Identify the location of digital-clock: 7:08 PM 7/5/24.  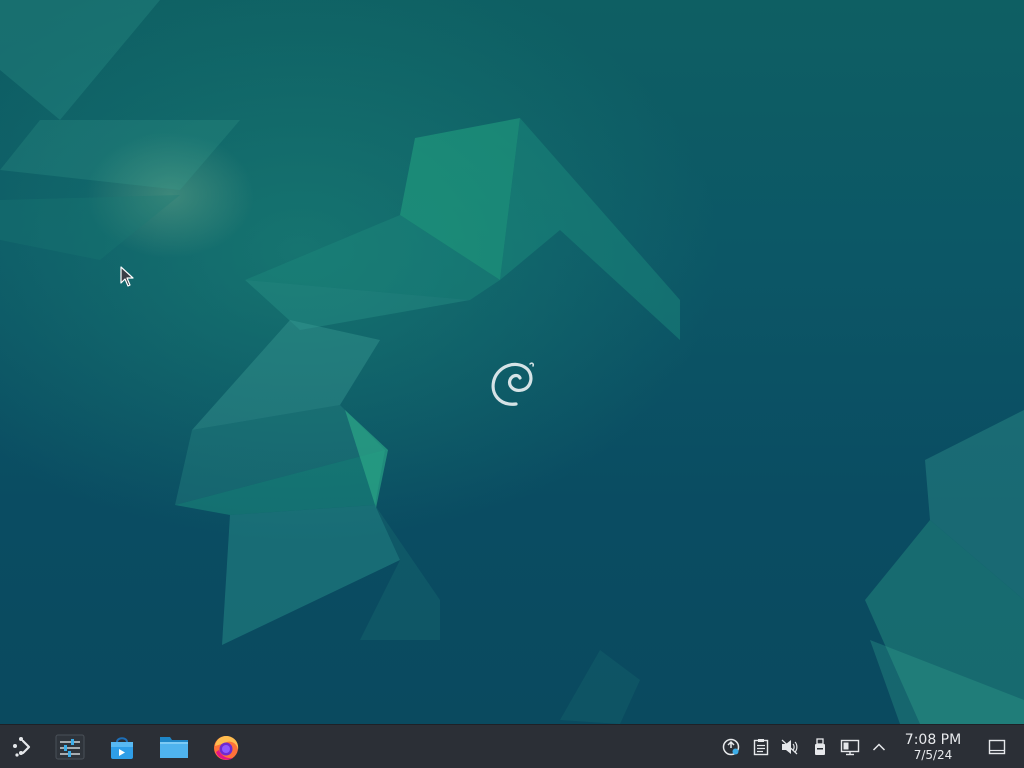
(933, 748).